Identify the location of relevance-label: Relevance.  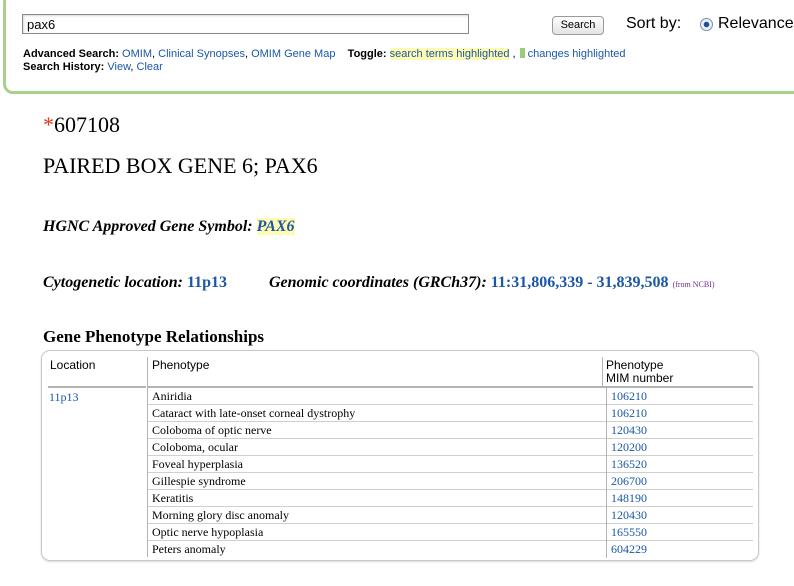
(756, 24).